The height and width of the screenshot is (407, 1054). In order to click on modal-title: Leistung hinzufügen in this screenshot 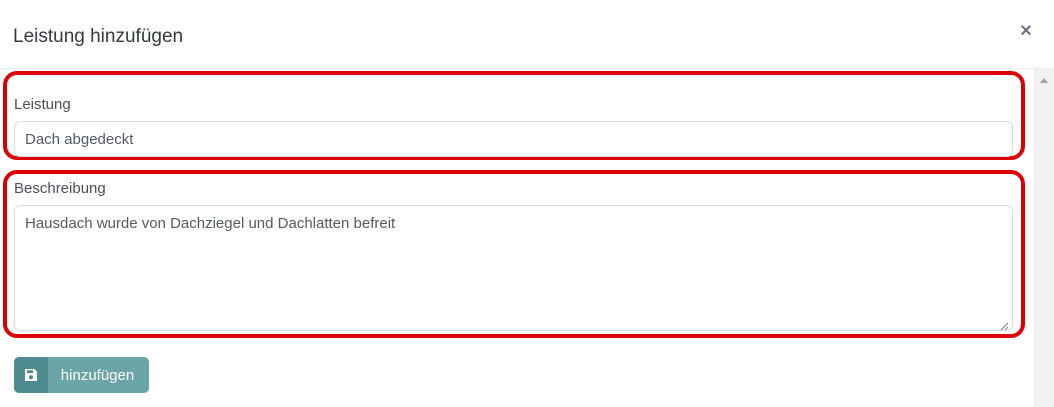, I will do `click(98, 36)`.